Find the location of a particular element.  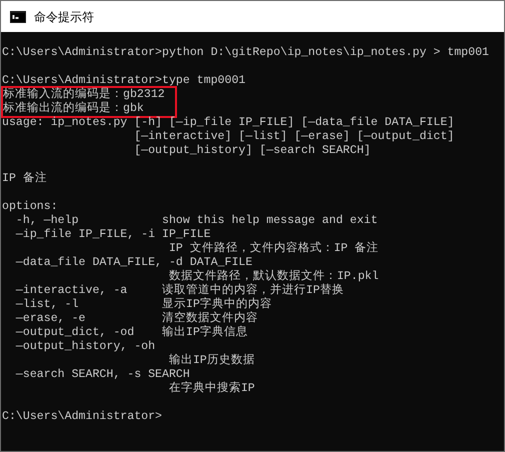

console-line: C:\Users\Administrator>python D:\gitRepo\ip_notes\ip_notes.py > tmp001 is located at coordinates (246, 53).